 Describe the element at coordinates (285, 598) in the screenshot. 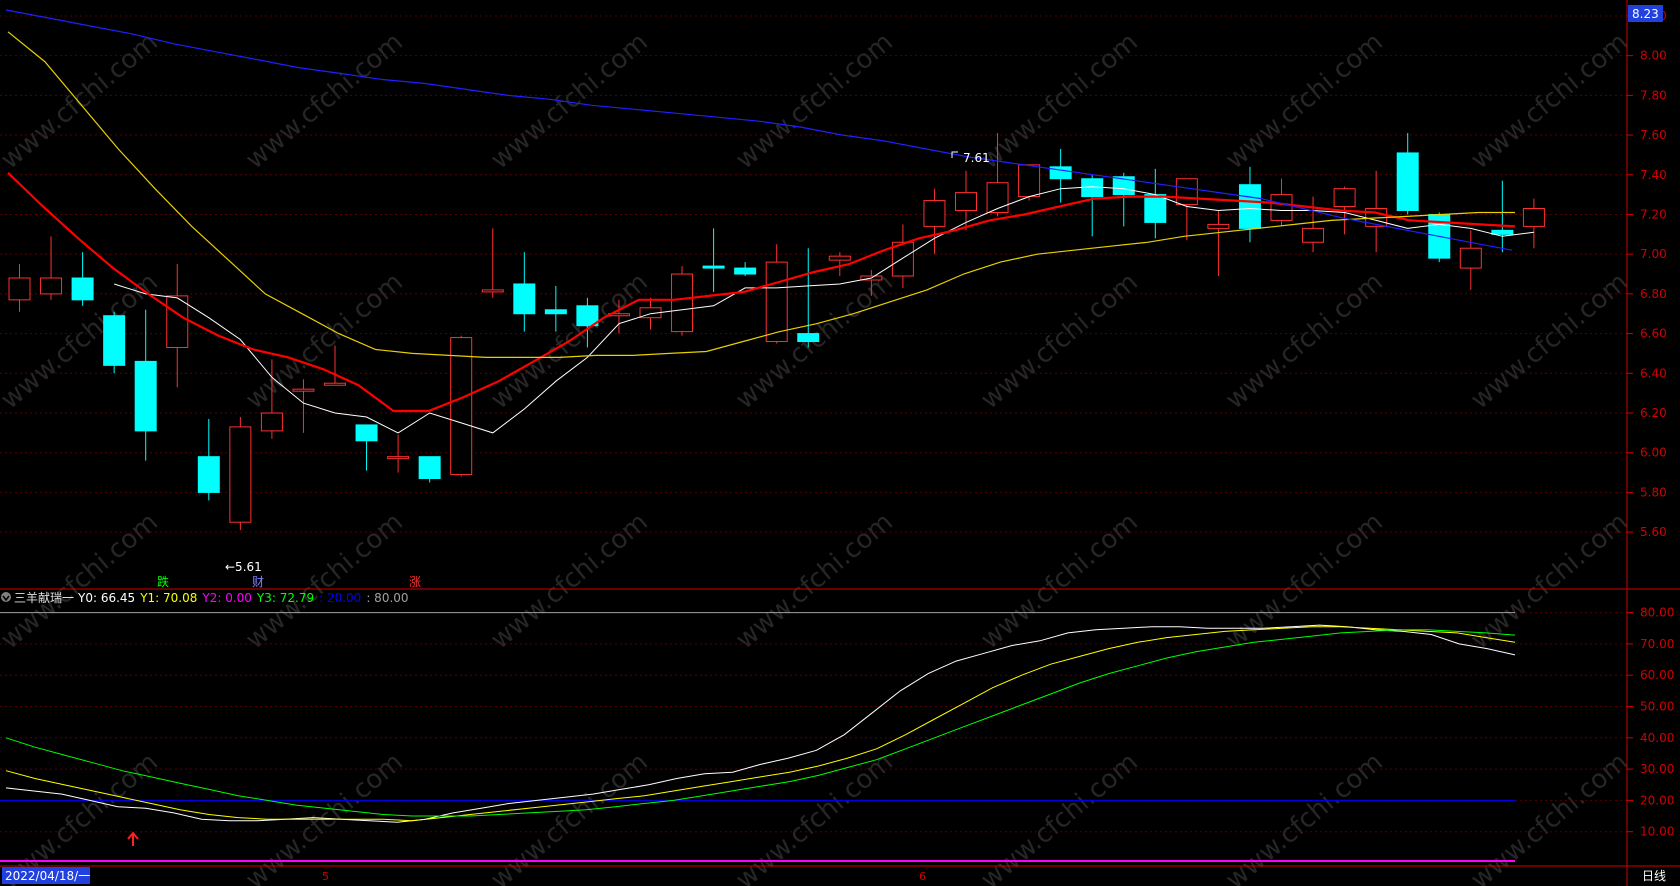

I see `indicator-value: Y3: 72.79` at that location.